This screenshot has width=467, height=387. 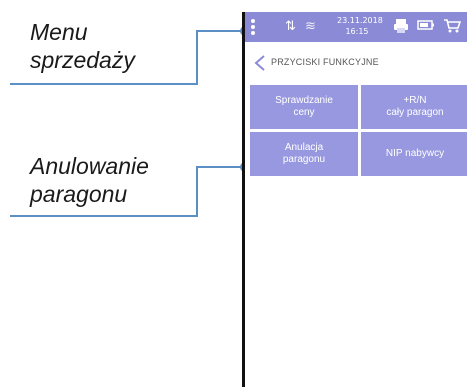 What do you see at coordinates (360, 20) in the screenshot?
I see `status-date: 23.11.2018` at bounding box center [360, 20].